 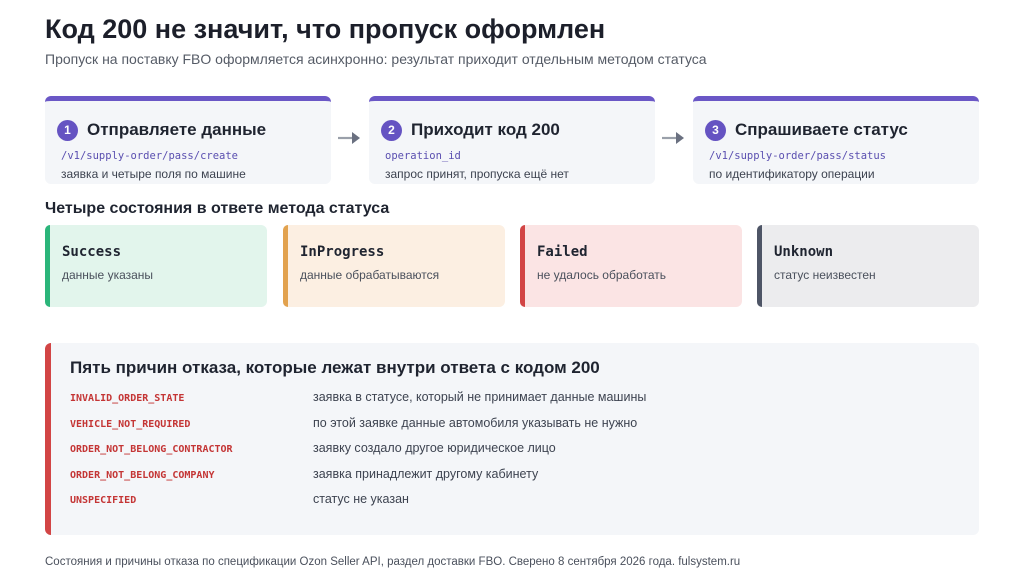 What do you see at coordinates (217, 208) in the screenshot?
I see `states-section-title: Четыре состояния в ответе метода статуса` at bounding box center [217, 208].